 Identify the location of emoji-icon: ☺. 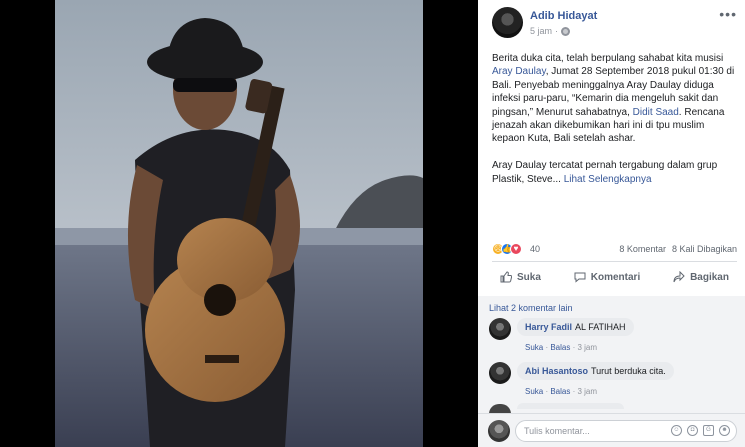
(676, 430).